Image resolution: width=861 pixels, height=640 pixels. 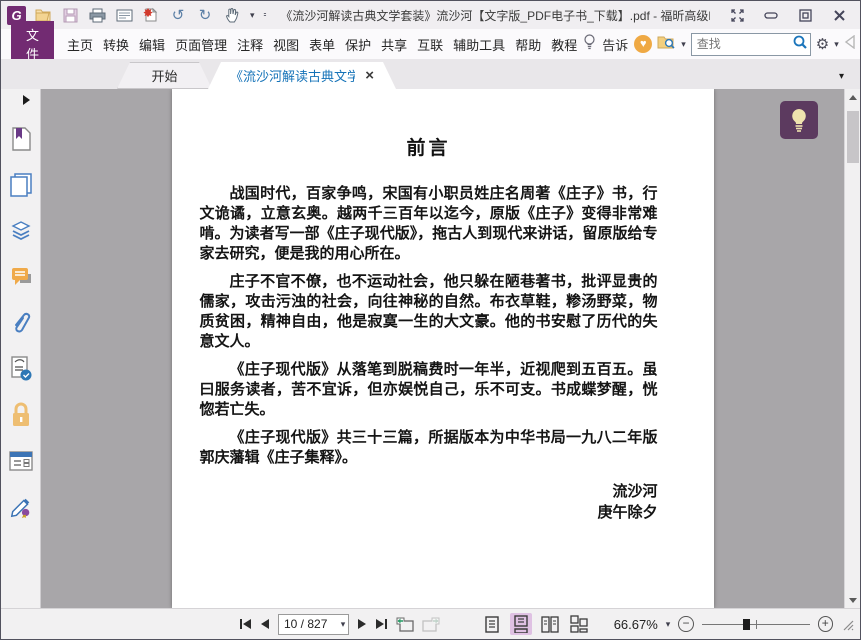 What do you see at coordinates (21, 507) in the screenshot?
I see `signature-pen-icon` at bounding box center [21, 507].